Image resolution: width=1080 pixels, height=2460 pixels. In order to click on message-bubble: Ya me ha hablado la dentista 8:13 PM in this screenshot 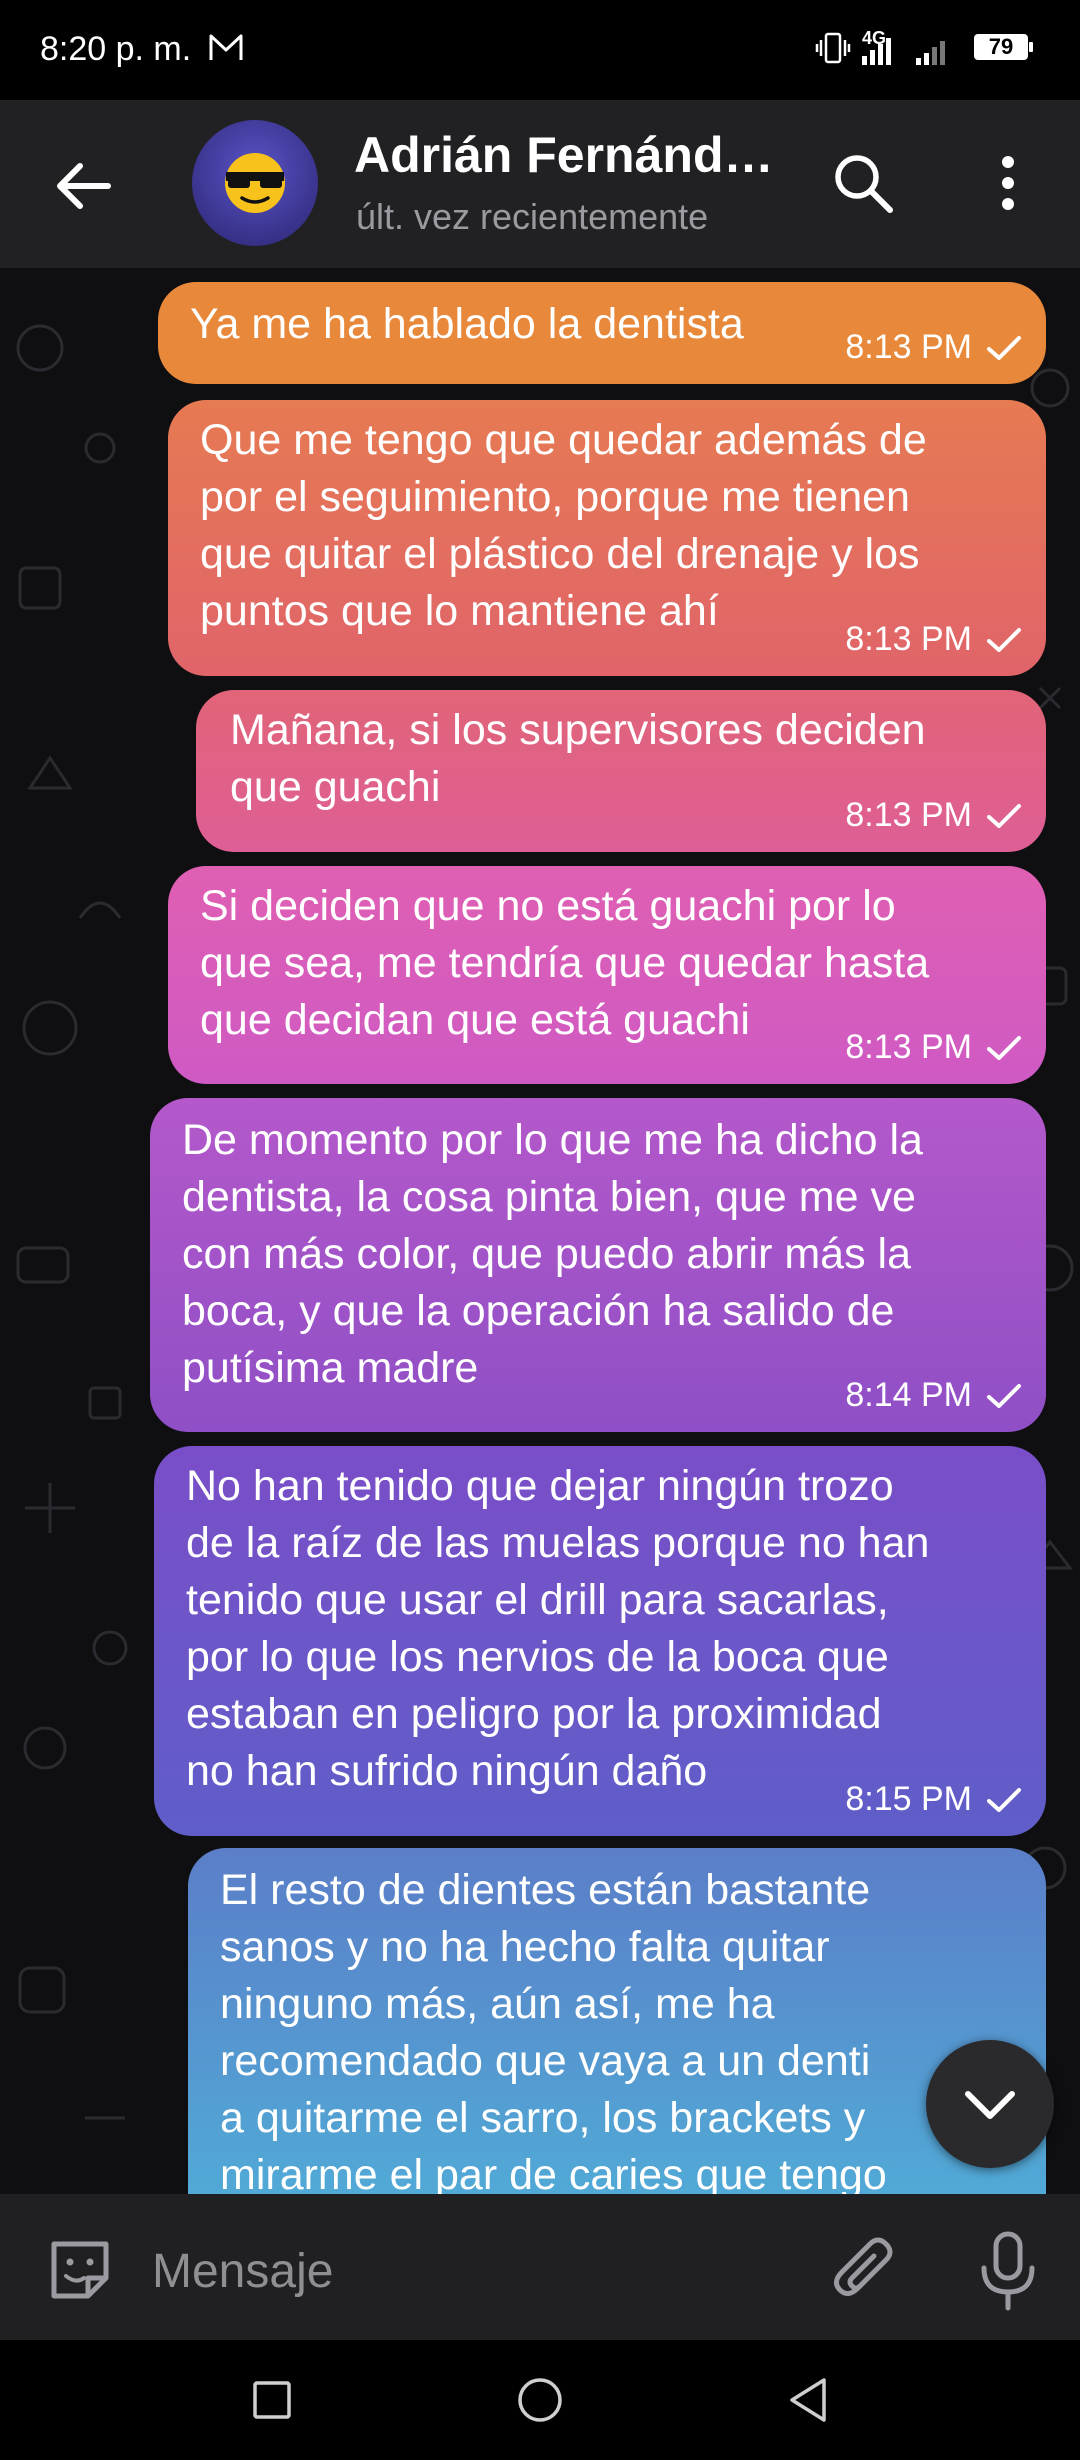, I will do `click(602, 333)`.